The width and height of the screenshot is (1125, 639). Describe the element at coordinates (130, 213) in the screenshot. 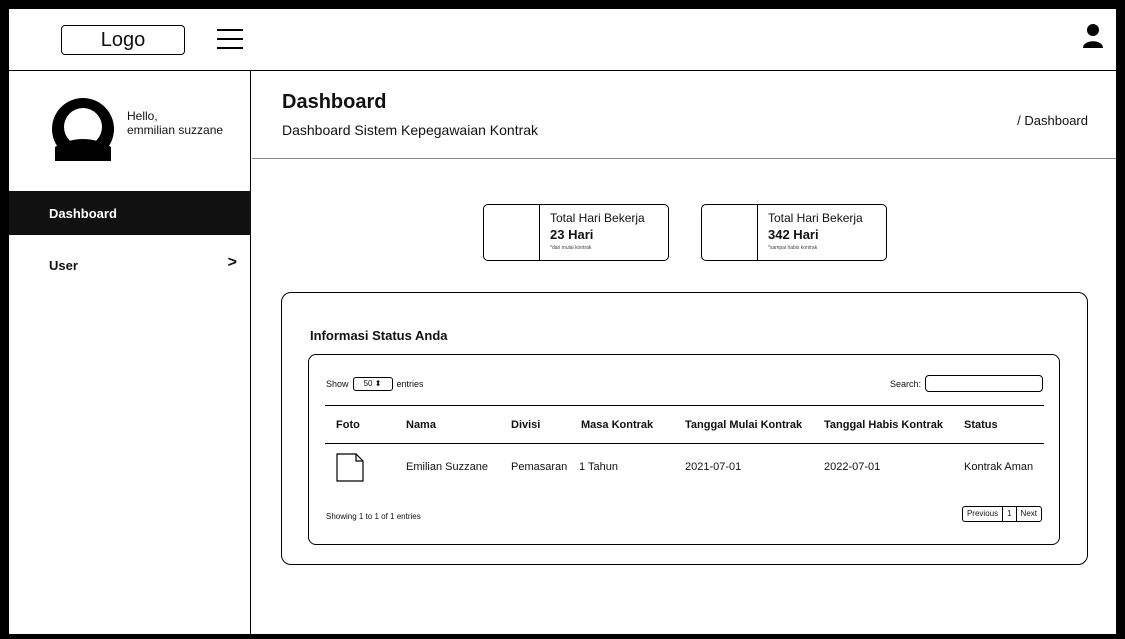

I see `sidebar-item-dashboard: Dashboard` at that location.